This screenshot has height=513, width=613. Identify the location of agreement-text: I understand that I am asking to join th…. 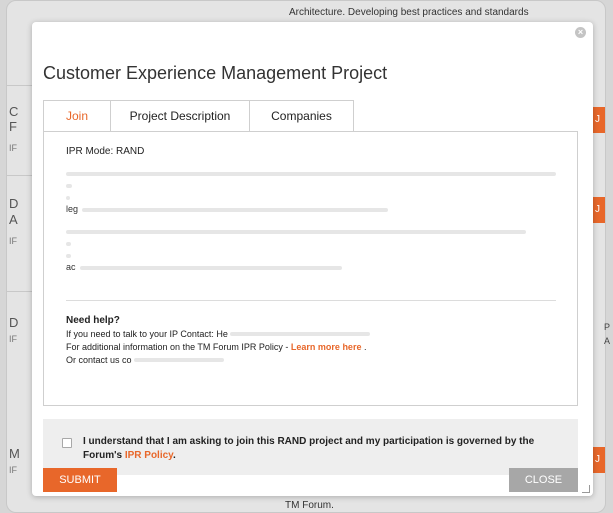
(323, 449).